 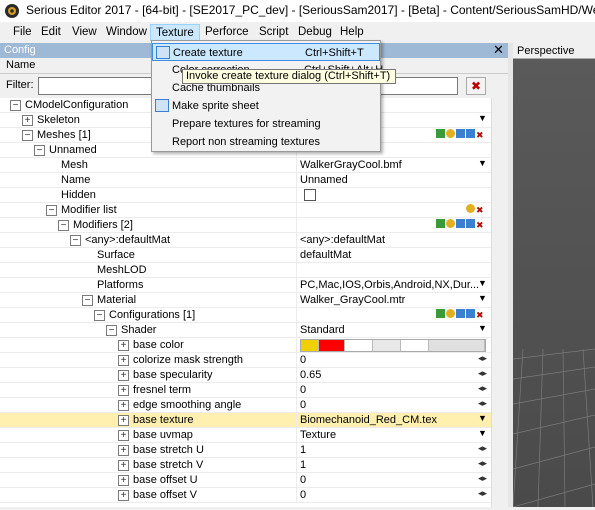 I want to click on tree-row: + base texture Biomechanoid_Red_CM.tex ▼, so click(x=245, y=420).